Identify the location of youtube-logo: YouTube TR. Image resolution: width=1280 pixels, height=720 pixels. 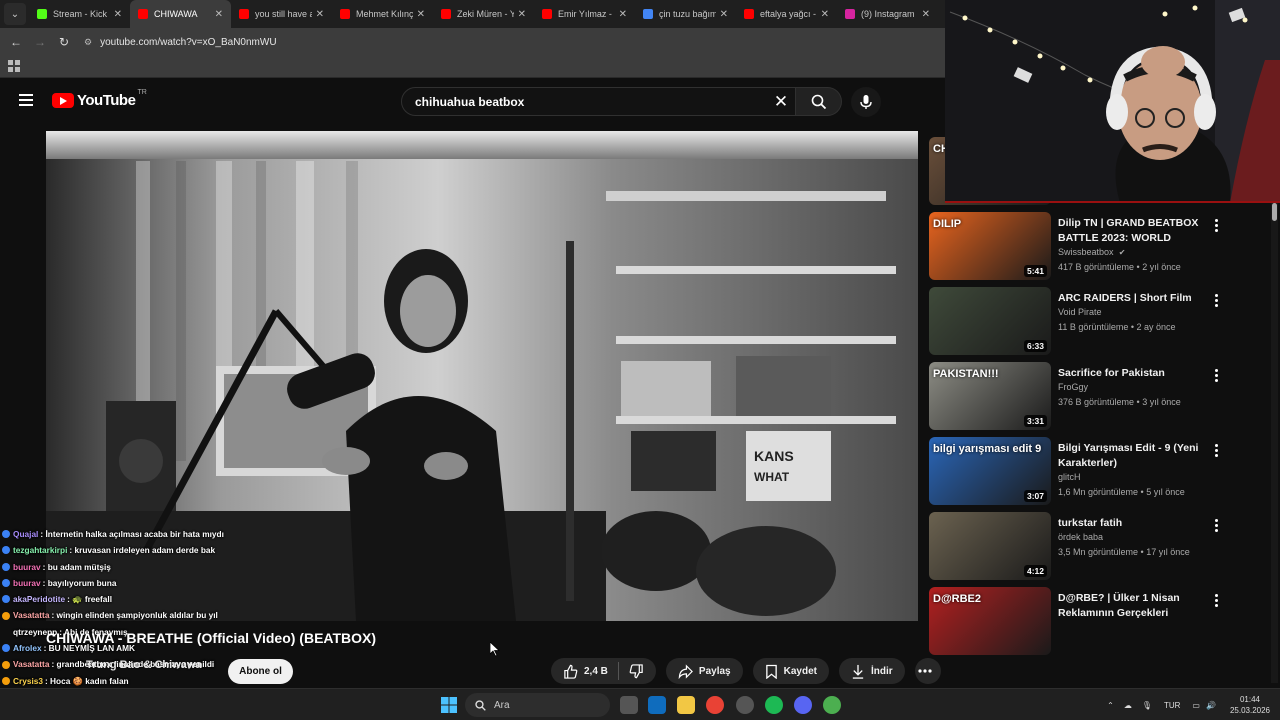
(99, 99).